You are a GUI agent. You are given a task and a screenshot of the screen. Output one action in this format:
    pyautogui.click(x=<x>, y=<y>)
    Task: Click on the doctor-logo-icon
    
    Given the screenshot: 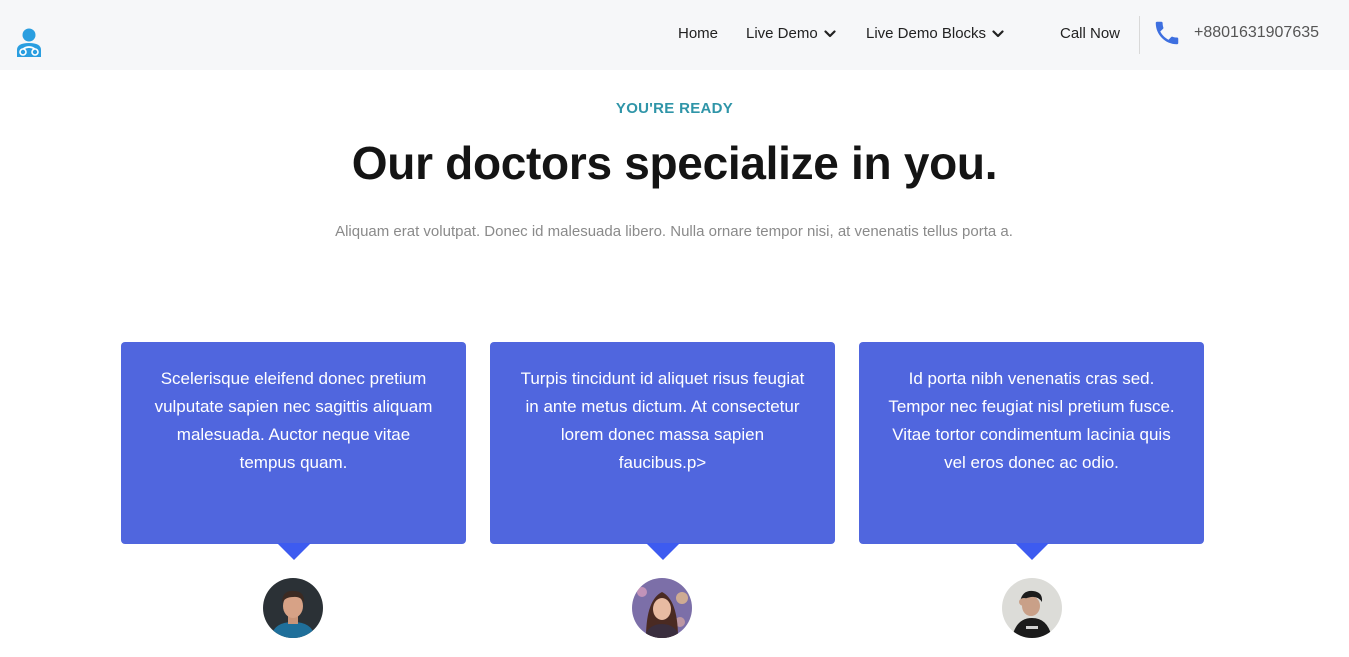 What is the action you would take?
    pyautogui.click(x=29, y=42)
    